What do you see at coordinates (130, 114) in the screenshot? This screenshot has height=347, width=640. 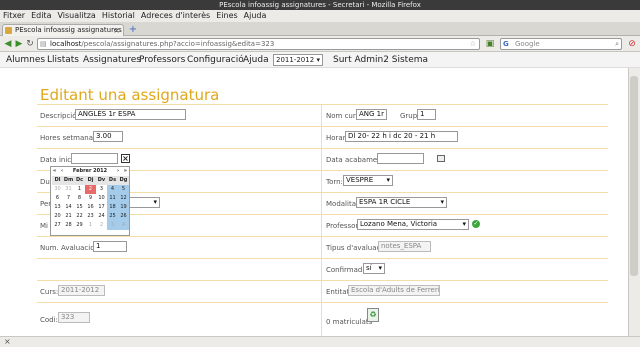 I see `descripcio-field: ANGLÈS 1r ESPA` at bounding box center [130, 114].